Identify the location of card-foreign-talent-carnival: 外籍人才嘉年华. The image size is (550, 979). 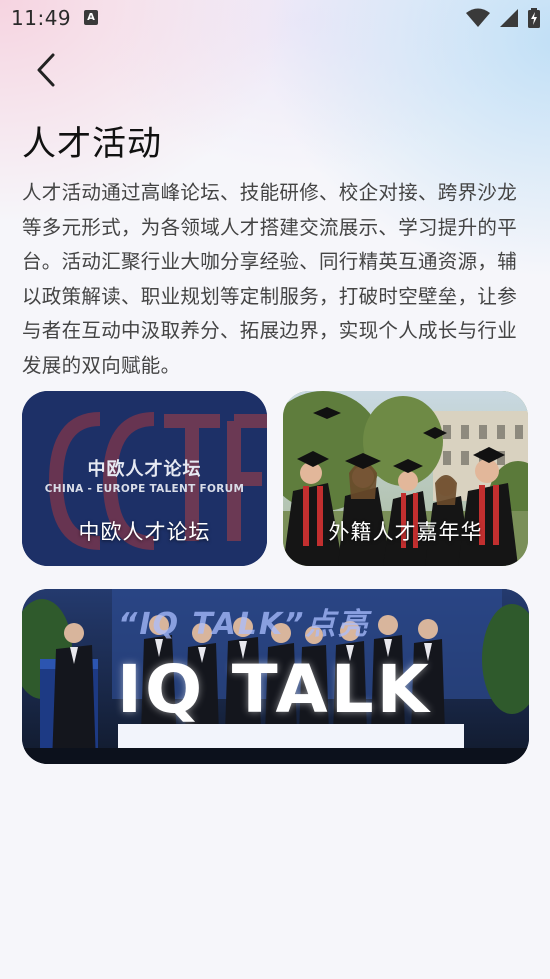
(405, 478).